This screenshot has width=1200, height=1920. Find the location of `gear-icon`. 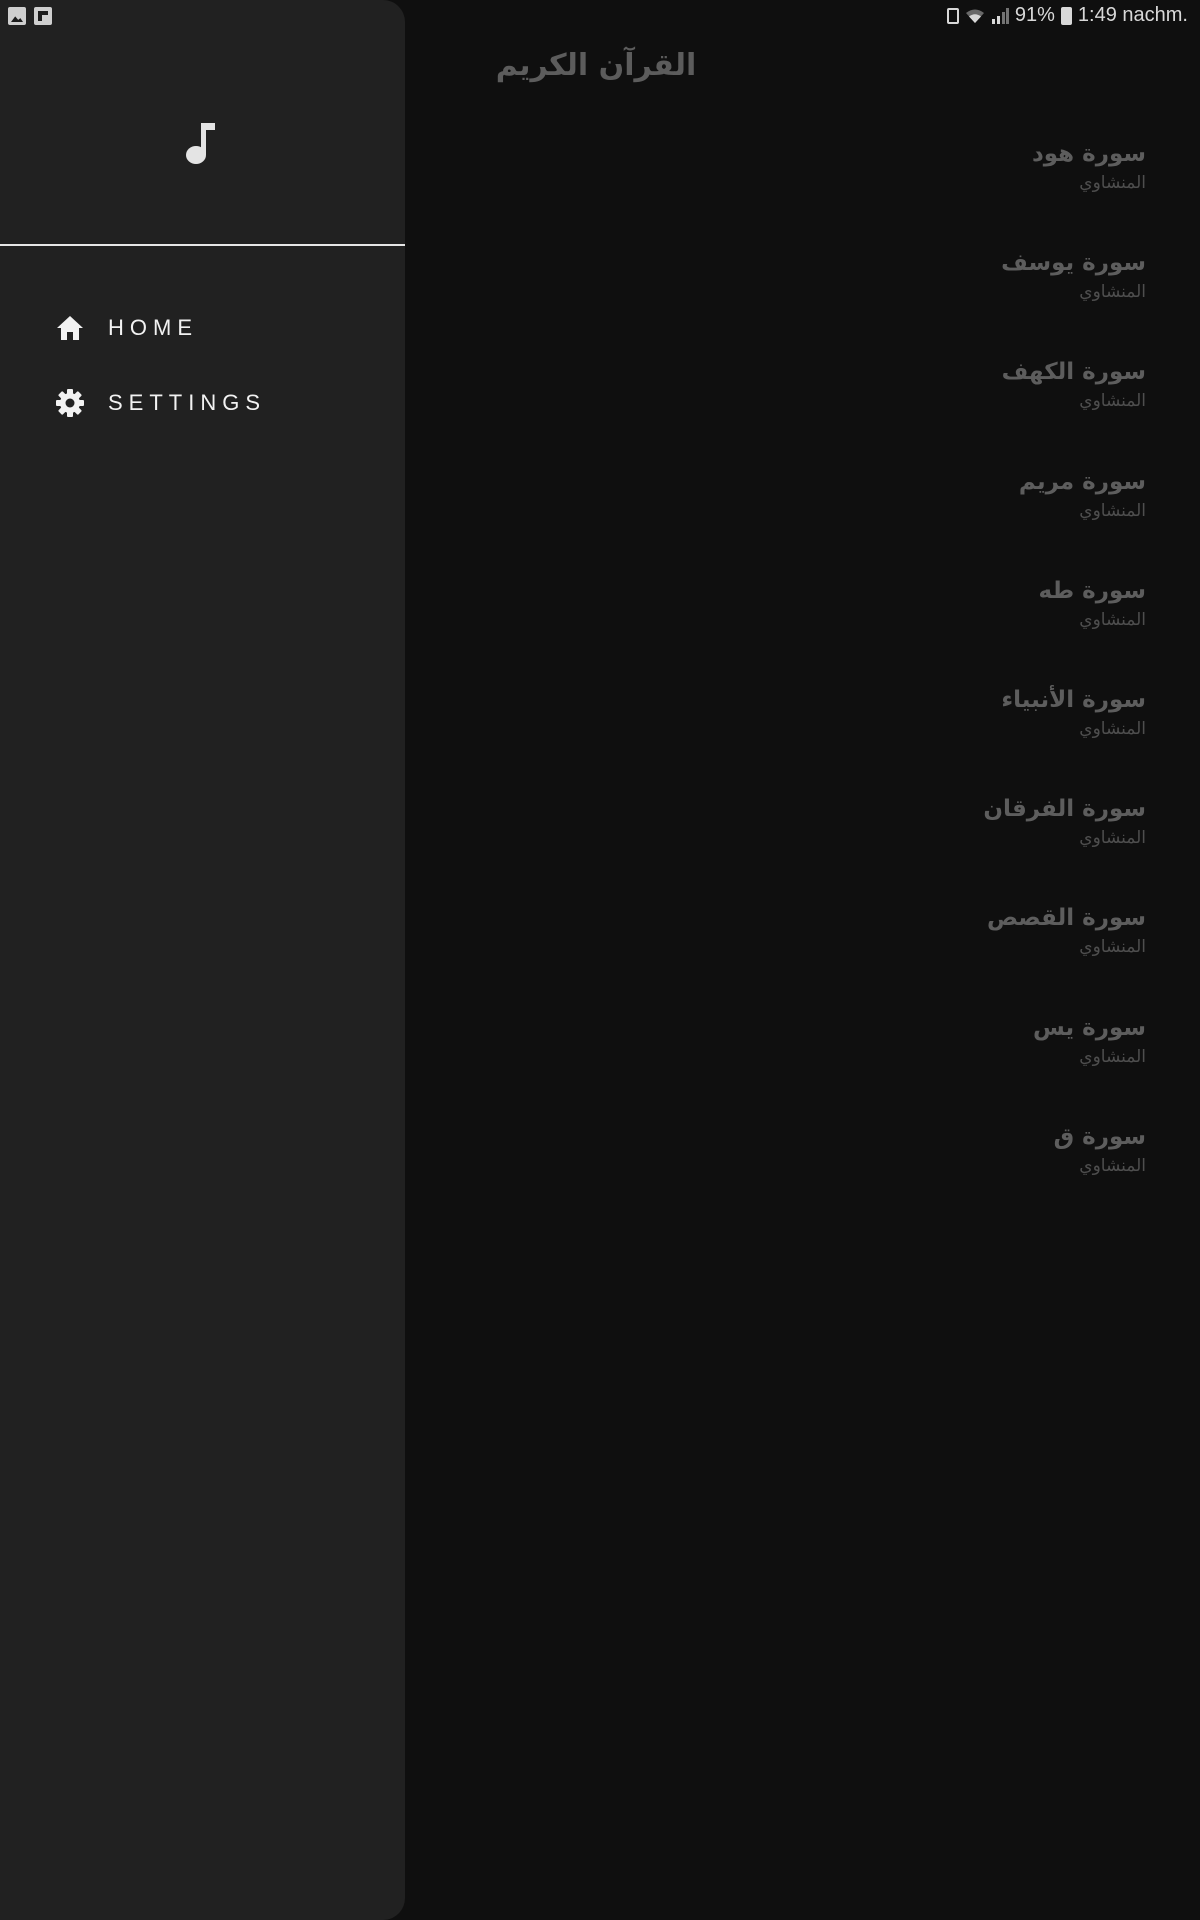

gear-icon is located at coordinates (70, 403).